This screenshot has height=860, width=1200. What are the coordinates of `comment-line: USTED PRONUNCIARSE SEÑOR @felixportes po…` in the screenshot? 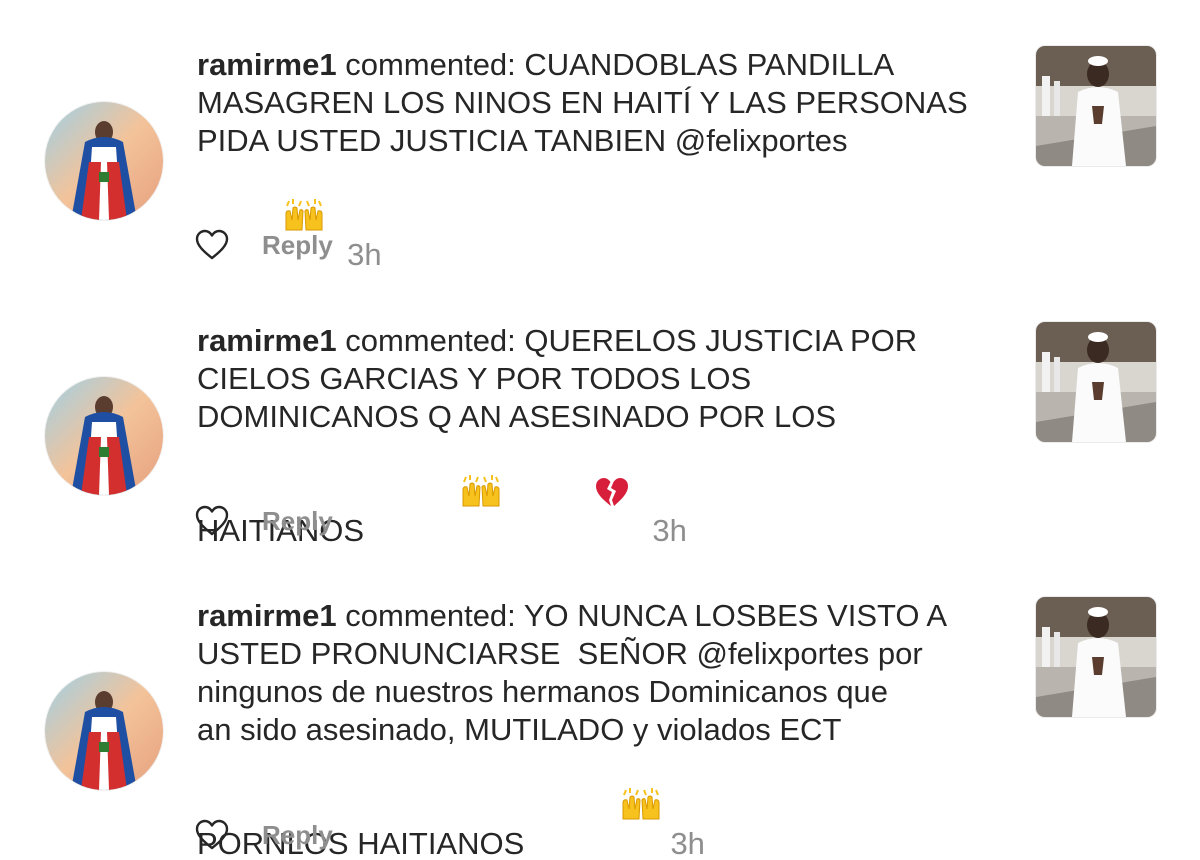 It's located at (560, 653).